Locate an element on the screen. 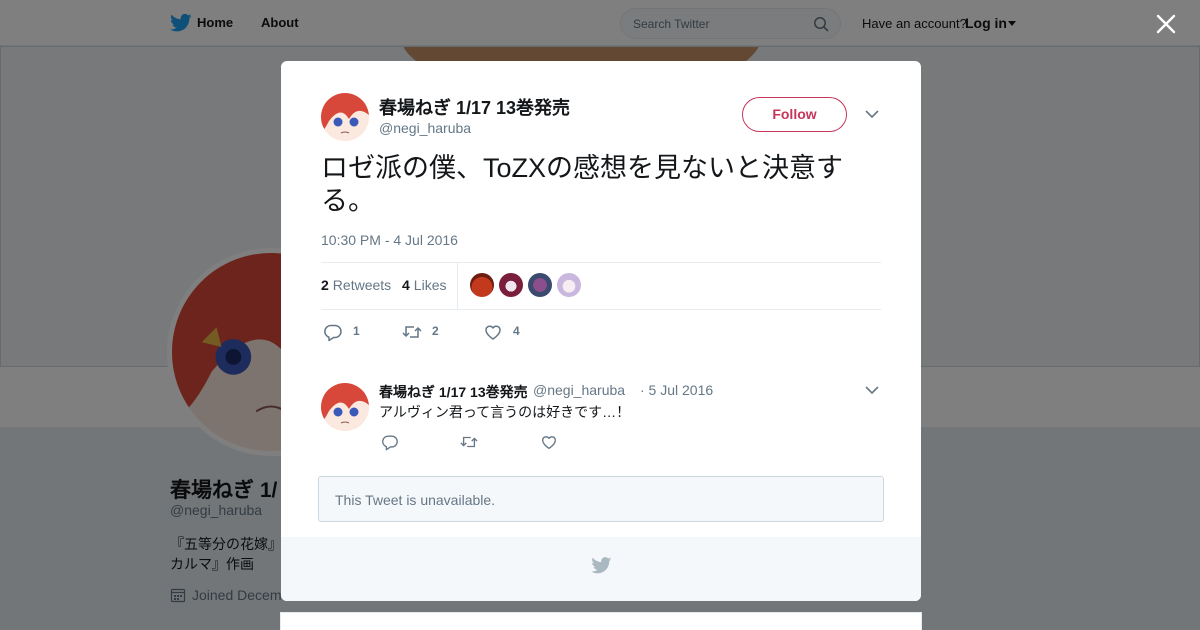 This screenshot has height=630, width=1200. reply-count: 1 is located at coordinates (356, 331).